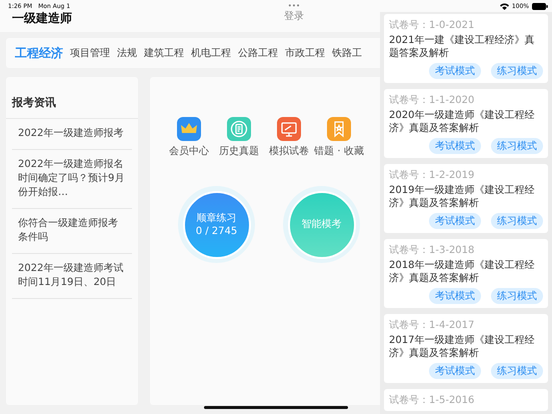  I want to click on monitor-icon, so click(289, 129).